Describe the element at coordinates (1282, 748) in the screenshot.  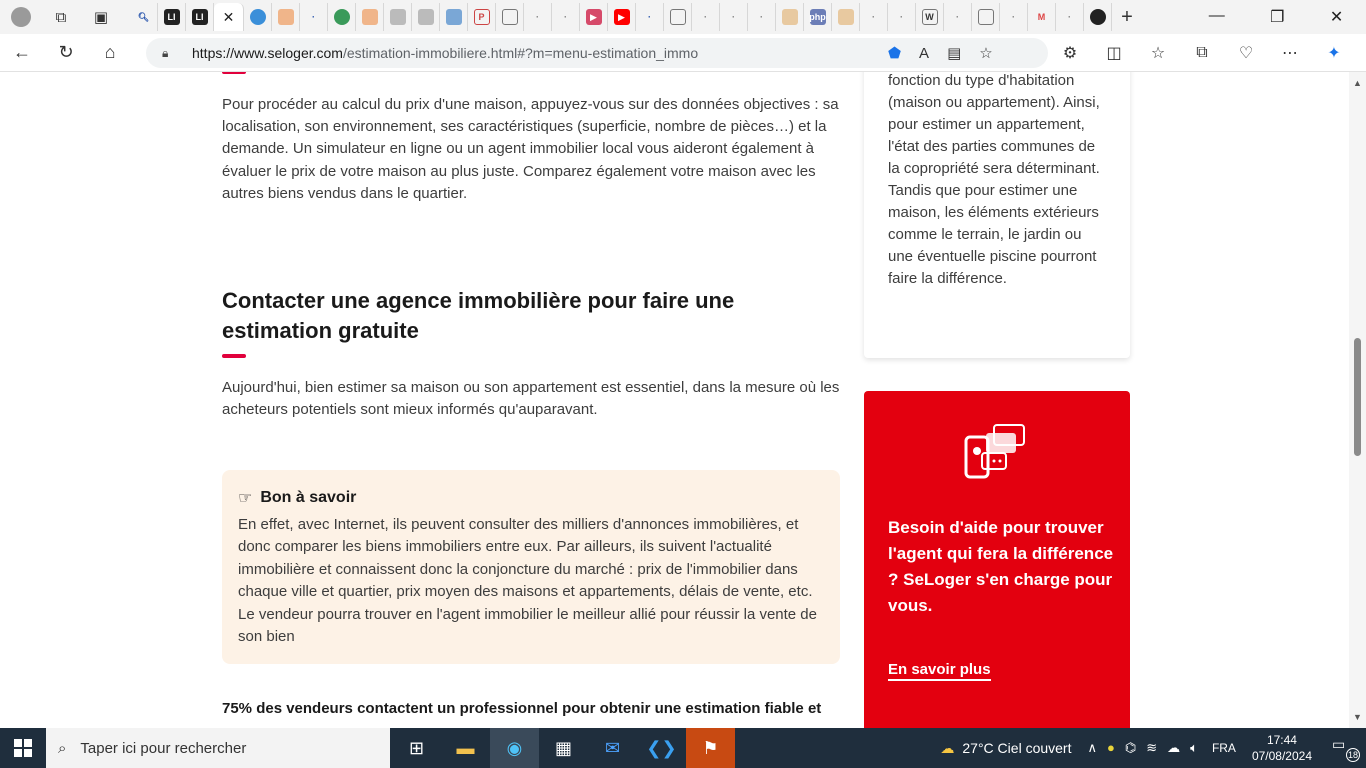
I see `clock: 17:44 07/08/2024` at that location.